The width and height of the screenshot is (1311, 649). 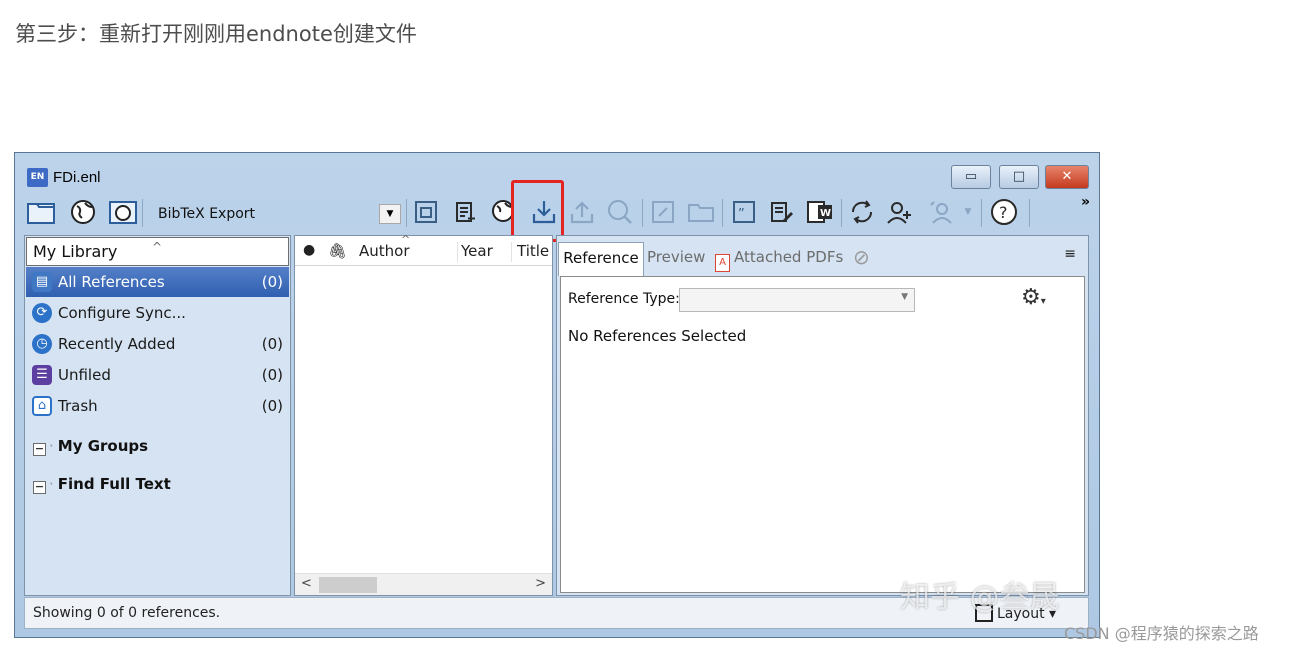 What do you see at coordinates (157, 247) in the screenshot?
I see `chevron-up-icon: ^` at bounding box center [157, 247].